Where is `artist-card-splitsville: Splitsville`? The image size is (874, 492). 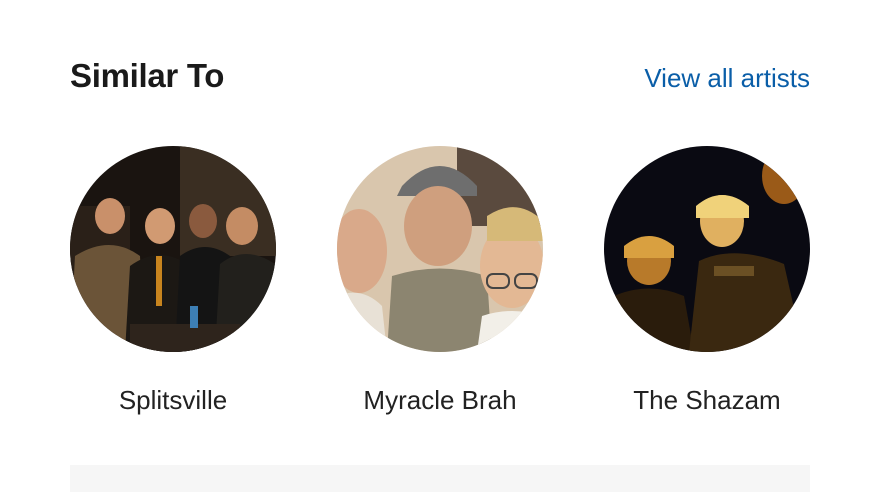
artist-card-splitsville: Splitsville is located at coordinates (173, 282).